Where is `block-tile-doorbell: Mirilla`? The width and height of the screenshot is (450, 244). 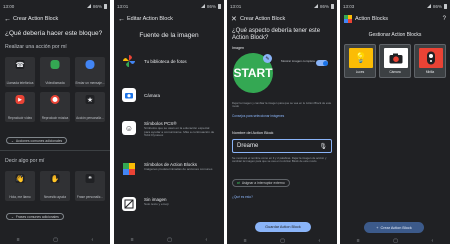 block-tile-doorbell: Mirilla is located at coordinates (430, 61).